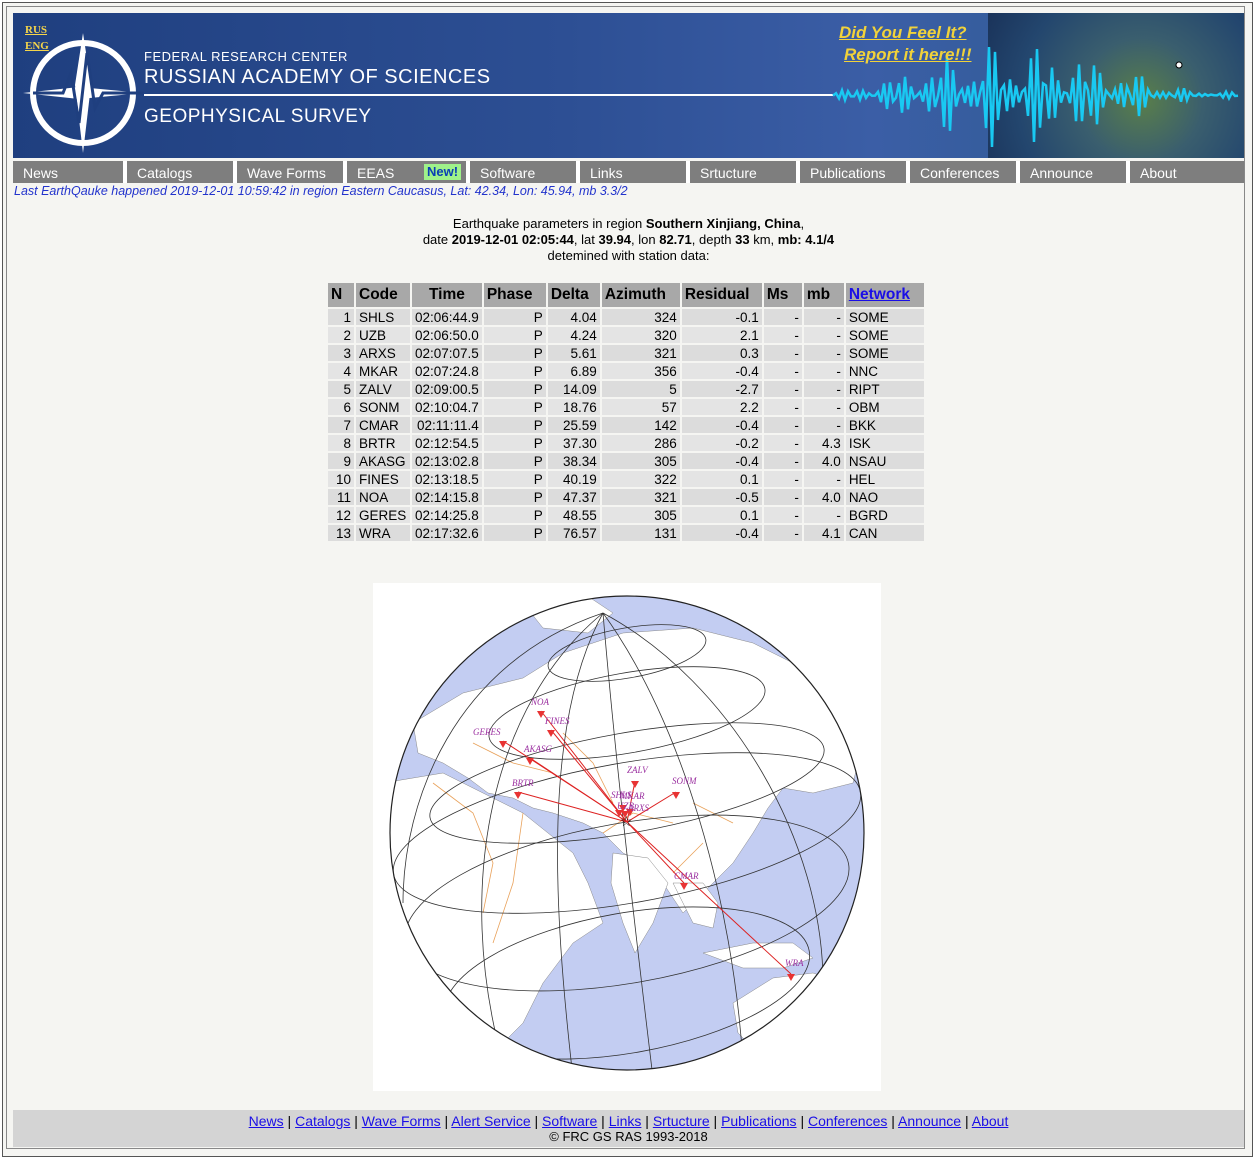 This screenshot has height=1161, width=1257. Describe the element at coordinates (851, 172) in the screenshot. I see `nav-publications: Publications` at that location.